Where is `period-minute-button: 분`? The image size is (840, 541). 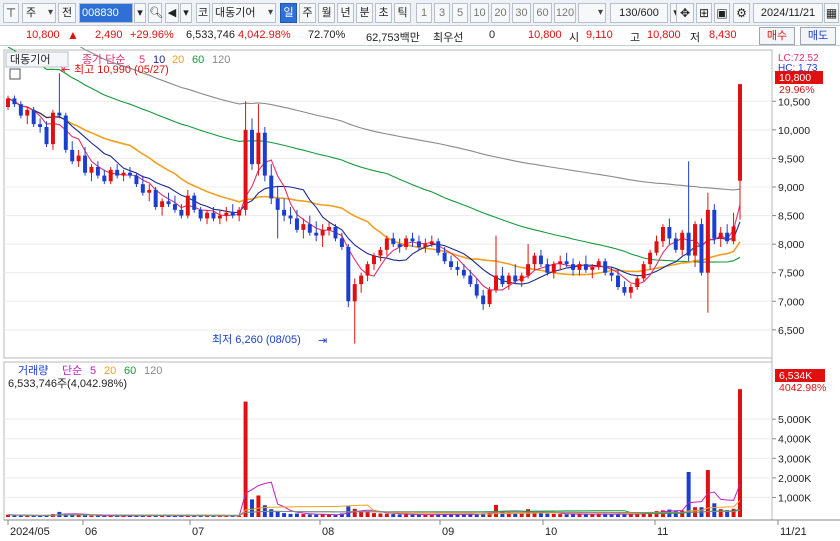
period-minute-button: 분 is located at coordinates (364, 13).